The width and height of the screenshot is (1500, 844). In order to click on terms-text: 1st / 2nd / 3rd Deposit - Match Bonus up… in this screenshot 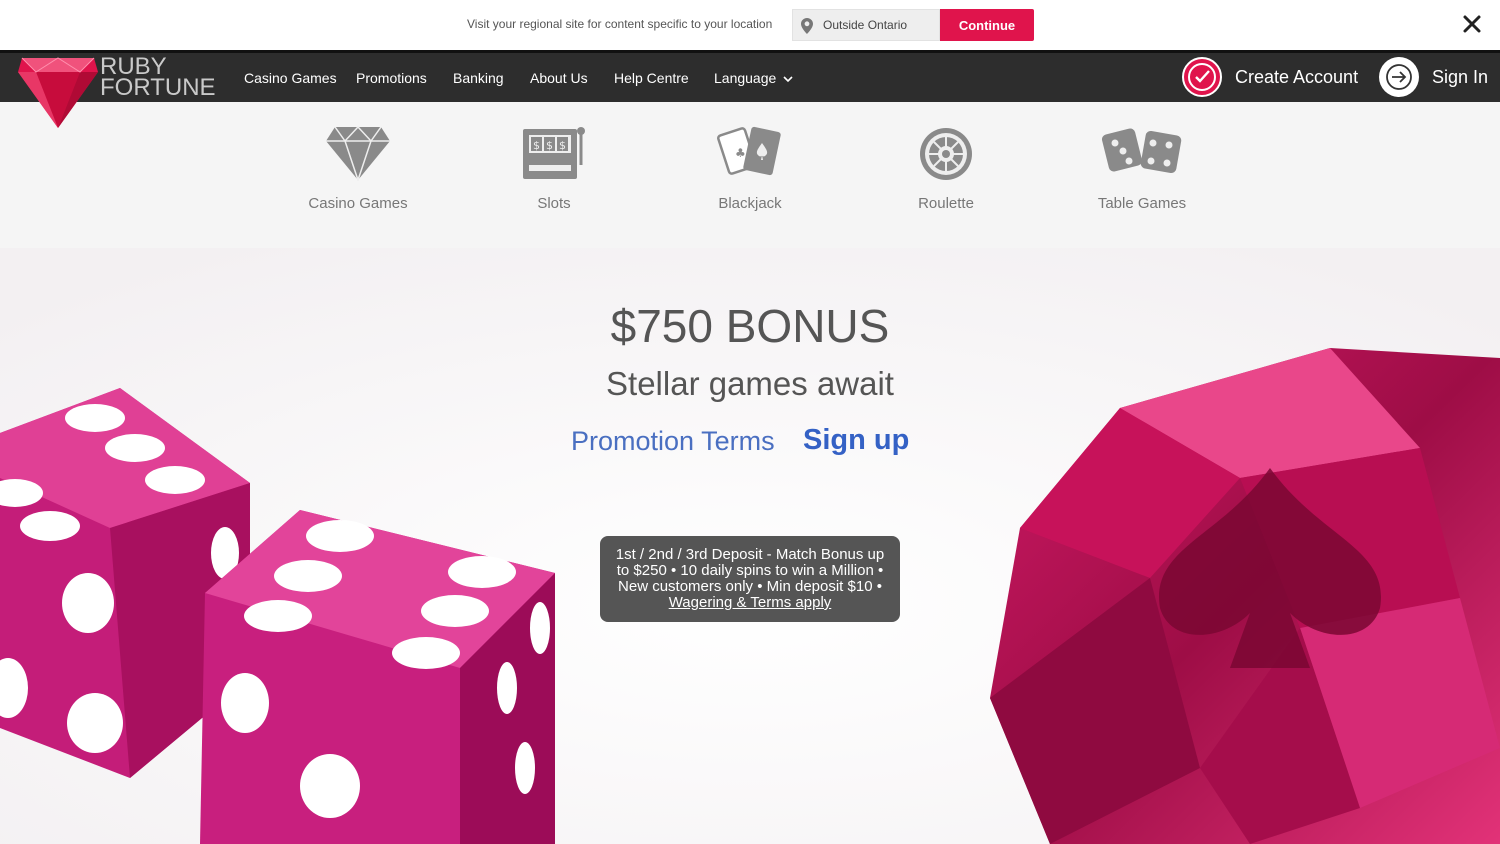, I will do `click(750, 570)`.